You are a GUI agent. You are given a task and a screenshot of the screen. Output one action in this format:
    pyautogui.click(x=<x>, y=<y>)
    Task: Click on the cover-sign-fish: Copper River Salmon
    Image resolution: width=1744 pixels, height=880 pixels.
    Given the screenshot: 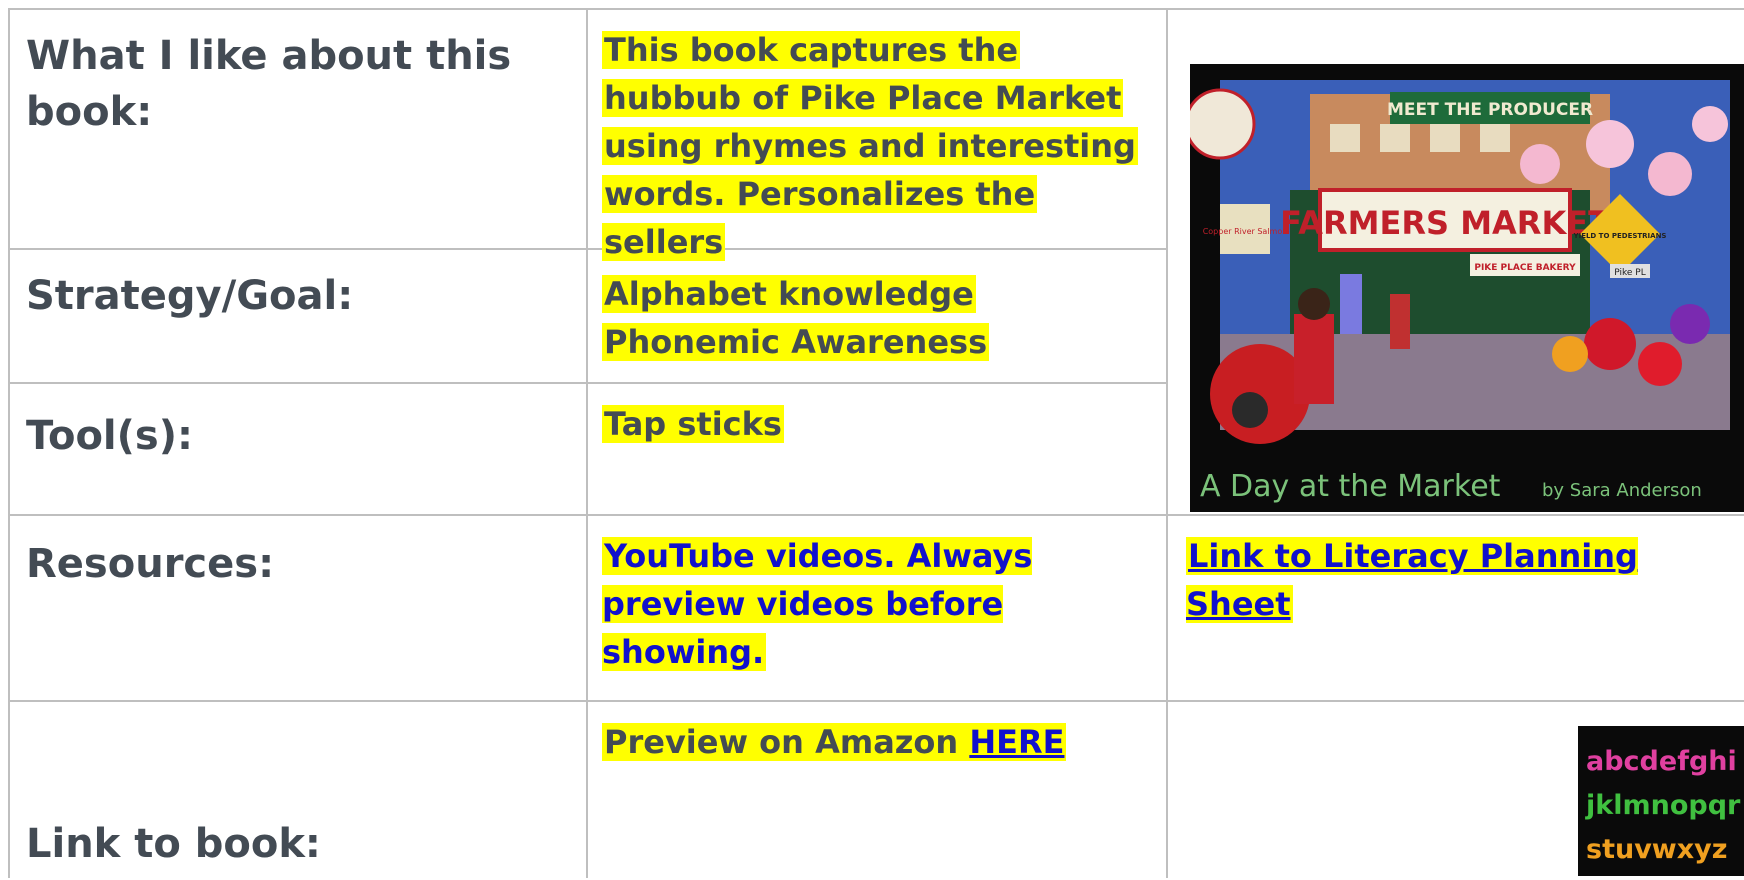 What is the action you would take?
    pyautogui.click(x=1245, y=231)
    